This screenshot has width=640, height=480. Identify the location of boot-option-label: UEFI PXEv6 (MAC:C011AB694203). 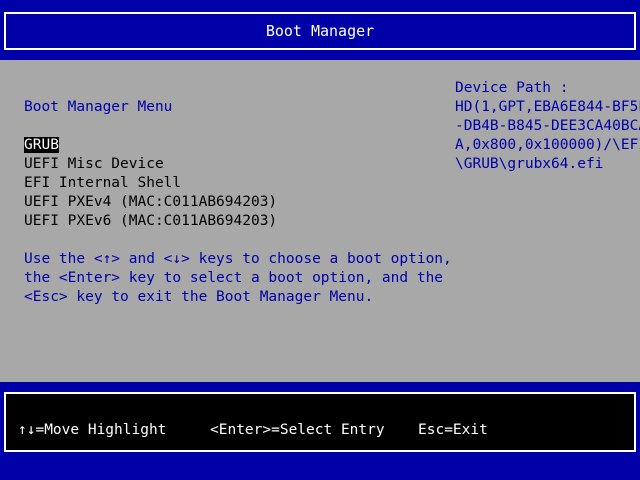
(151, 221).